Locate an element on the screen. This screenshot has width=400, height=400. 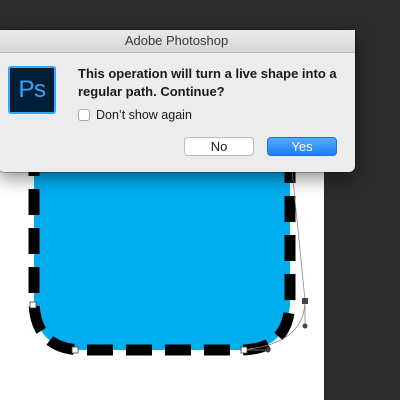
dont-show-again-option: Don’t show again is located at coordinates (135, 115).